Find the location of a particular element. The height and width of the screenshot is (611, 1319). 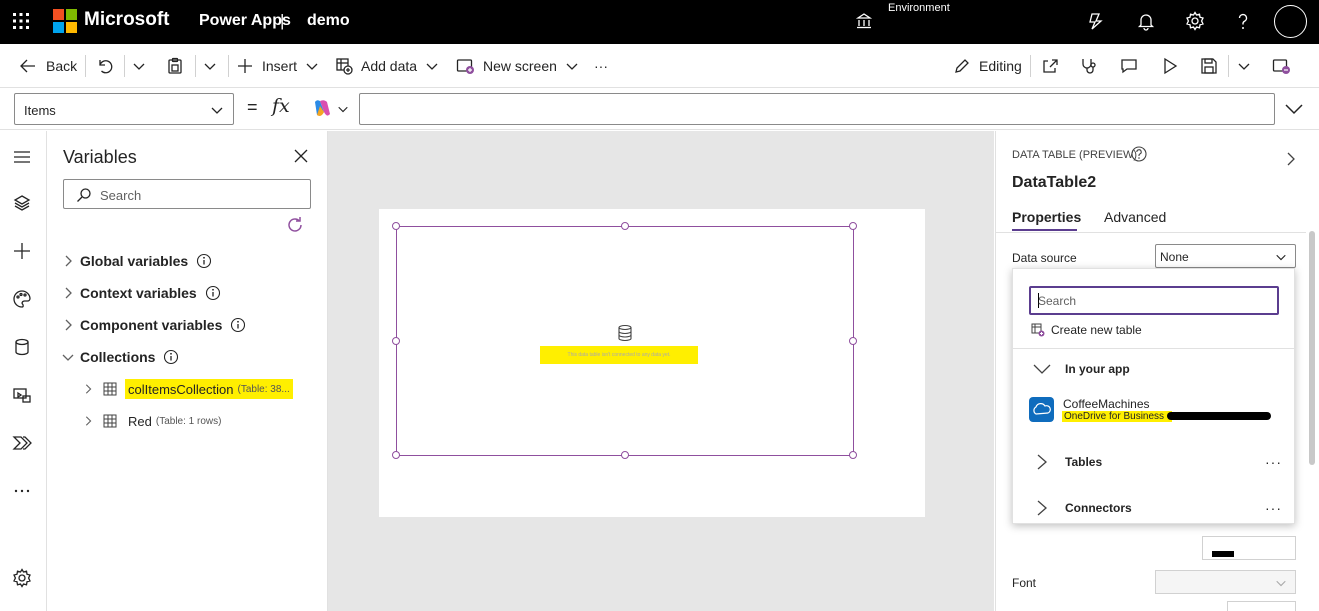

environment-label: Environment is located at coordinates (919, 8).